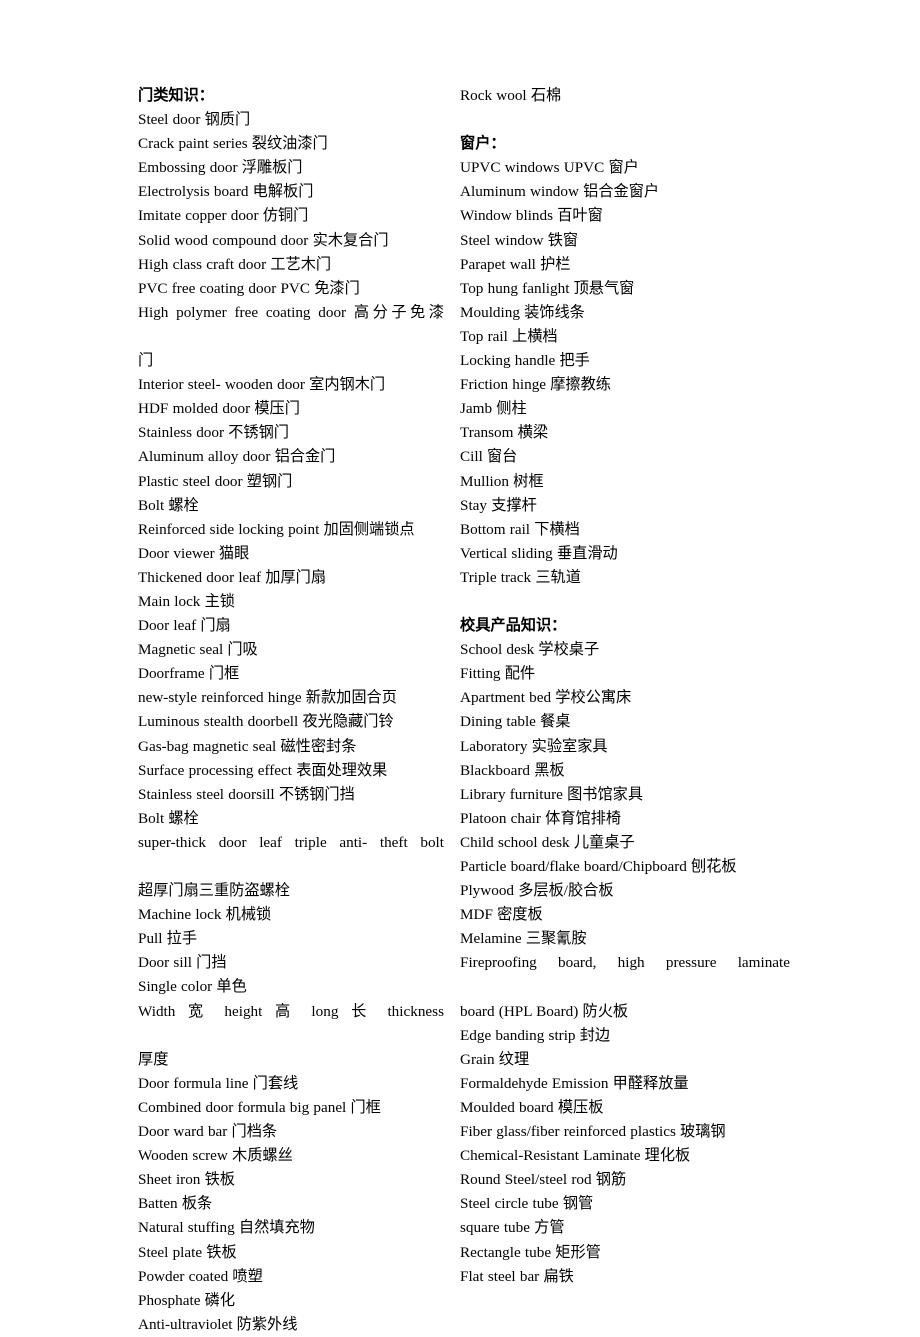  What do you see at coordinates (504, 433) in the screenshot?
I see `glossary-entry: Transom 横梁` at bounding box center [504, 433].